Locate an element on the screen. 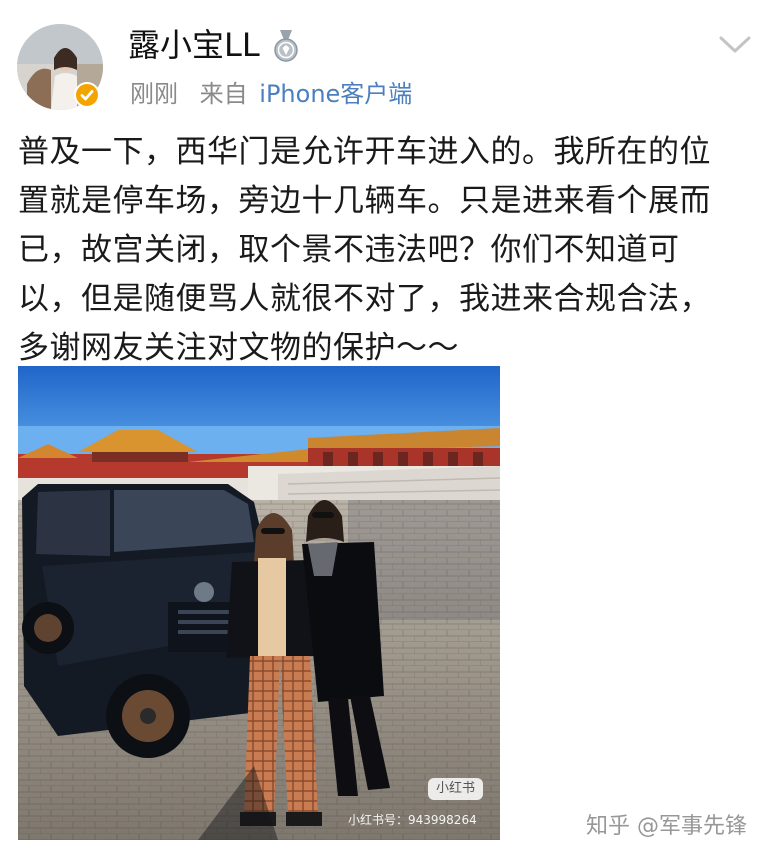 This screenshot has height=854, width=765. post-text-line: 以，但是随便骂人就很不对了，我进来合规合法， is located at coordinates (364, 299).